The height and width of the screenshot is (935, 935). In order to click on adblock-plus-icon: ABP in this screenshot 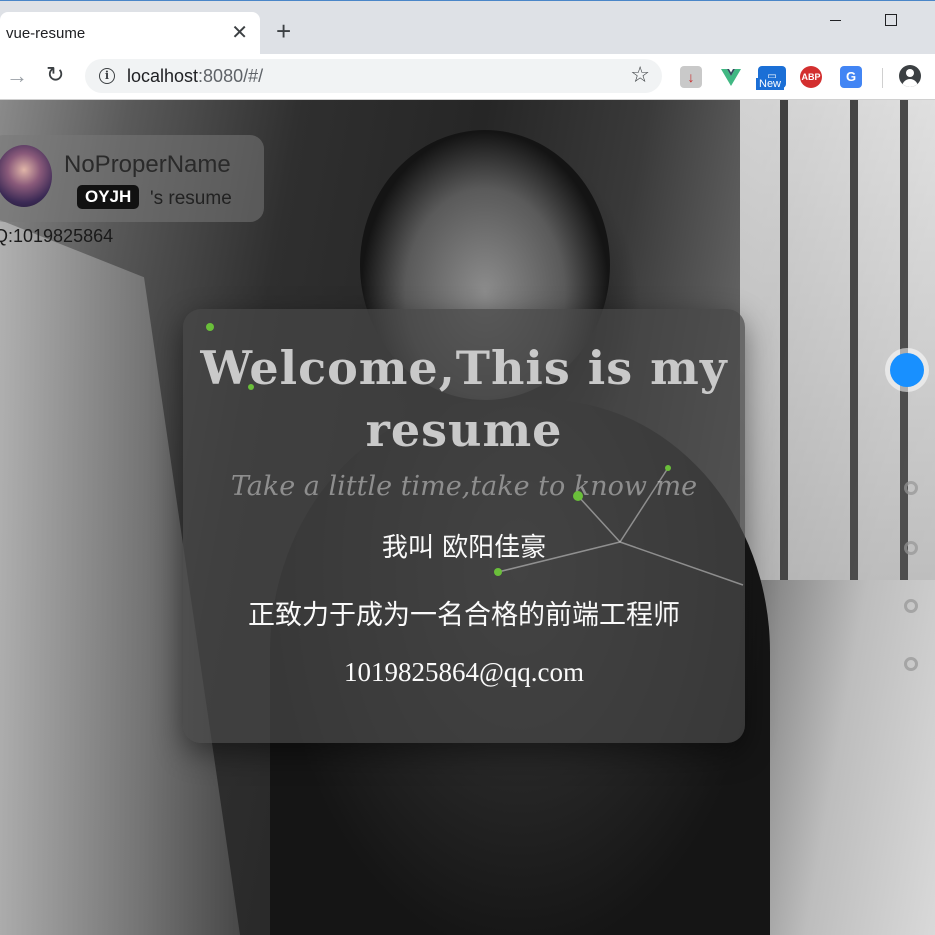, I will do `click(811, 77)`.